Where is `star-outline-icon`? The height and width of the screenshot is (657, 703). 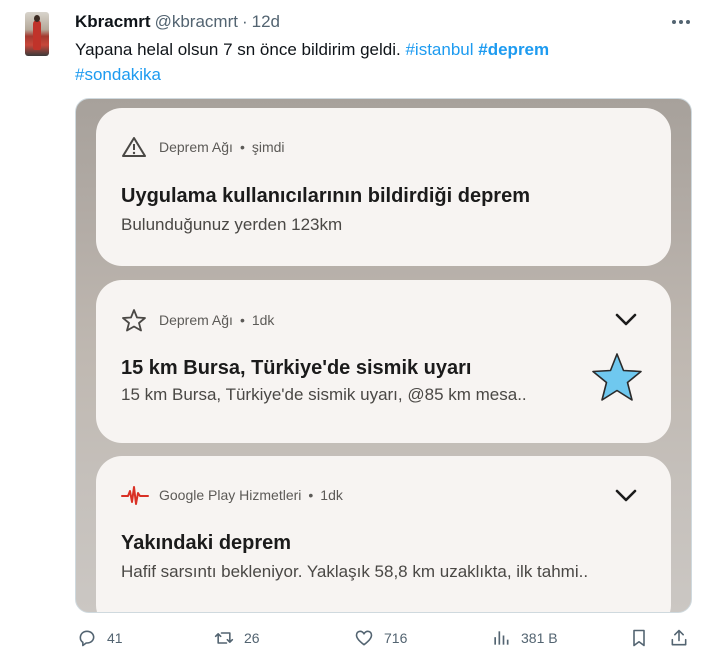 star-outline-icon is located at coordinates (134, 320).